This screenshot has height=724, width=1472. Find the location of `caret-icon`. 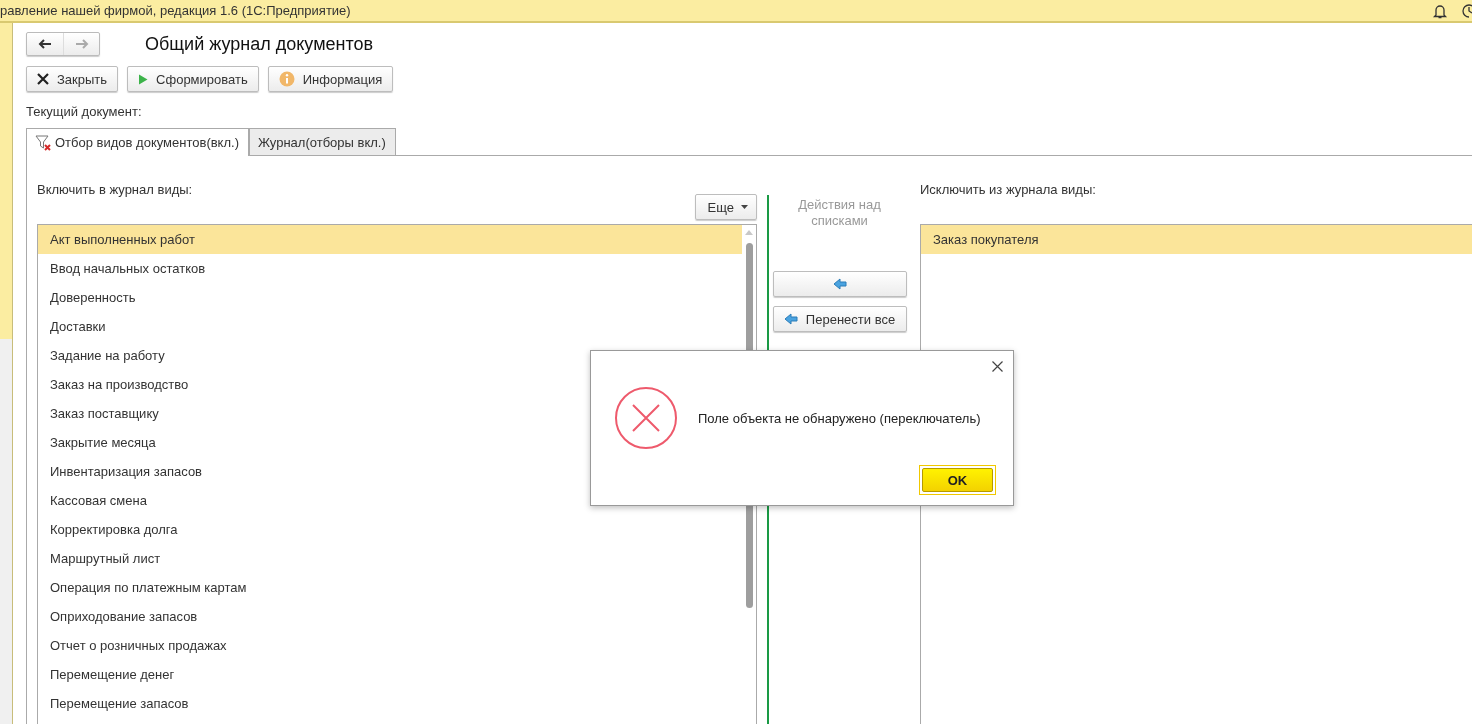

caret-icon is located at coordinates (744, 207).